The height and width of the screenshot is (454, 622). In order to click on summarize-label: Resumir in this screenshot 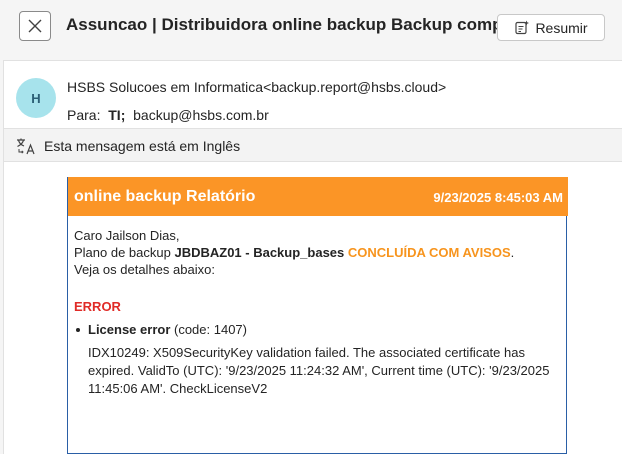, I will do `click(561, 27)`.